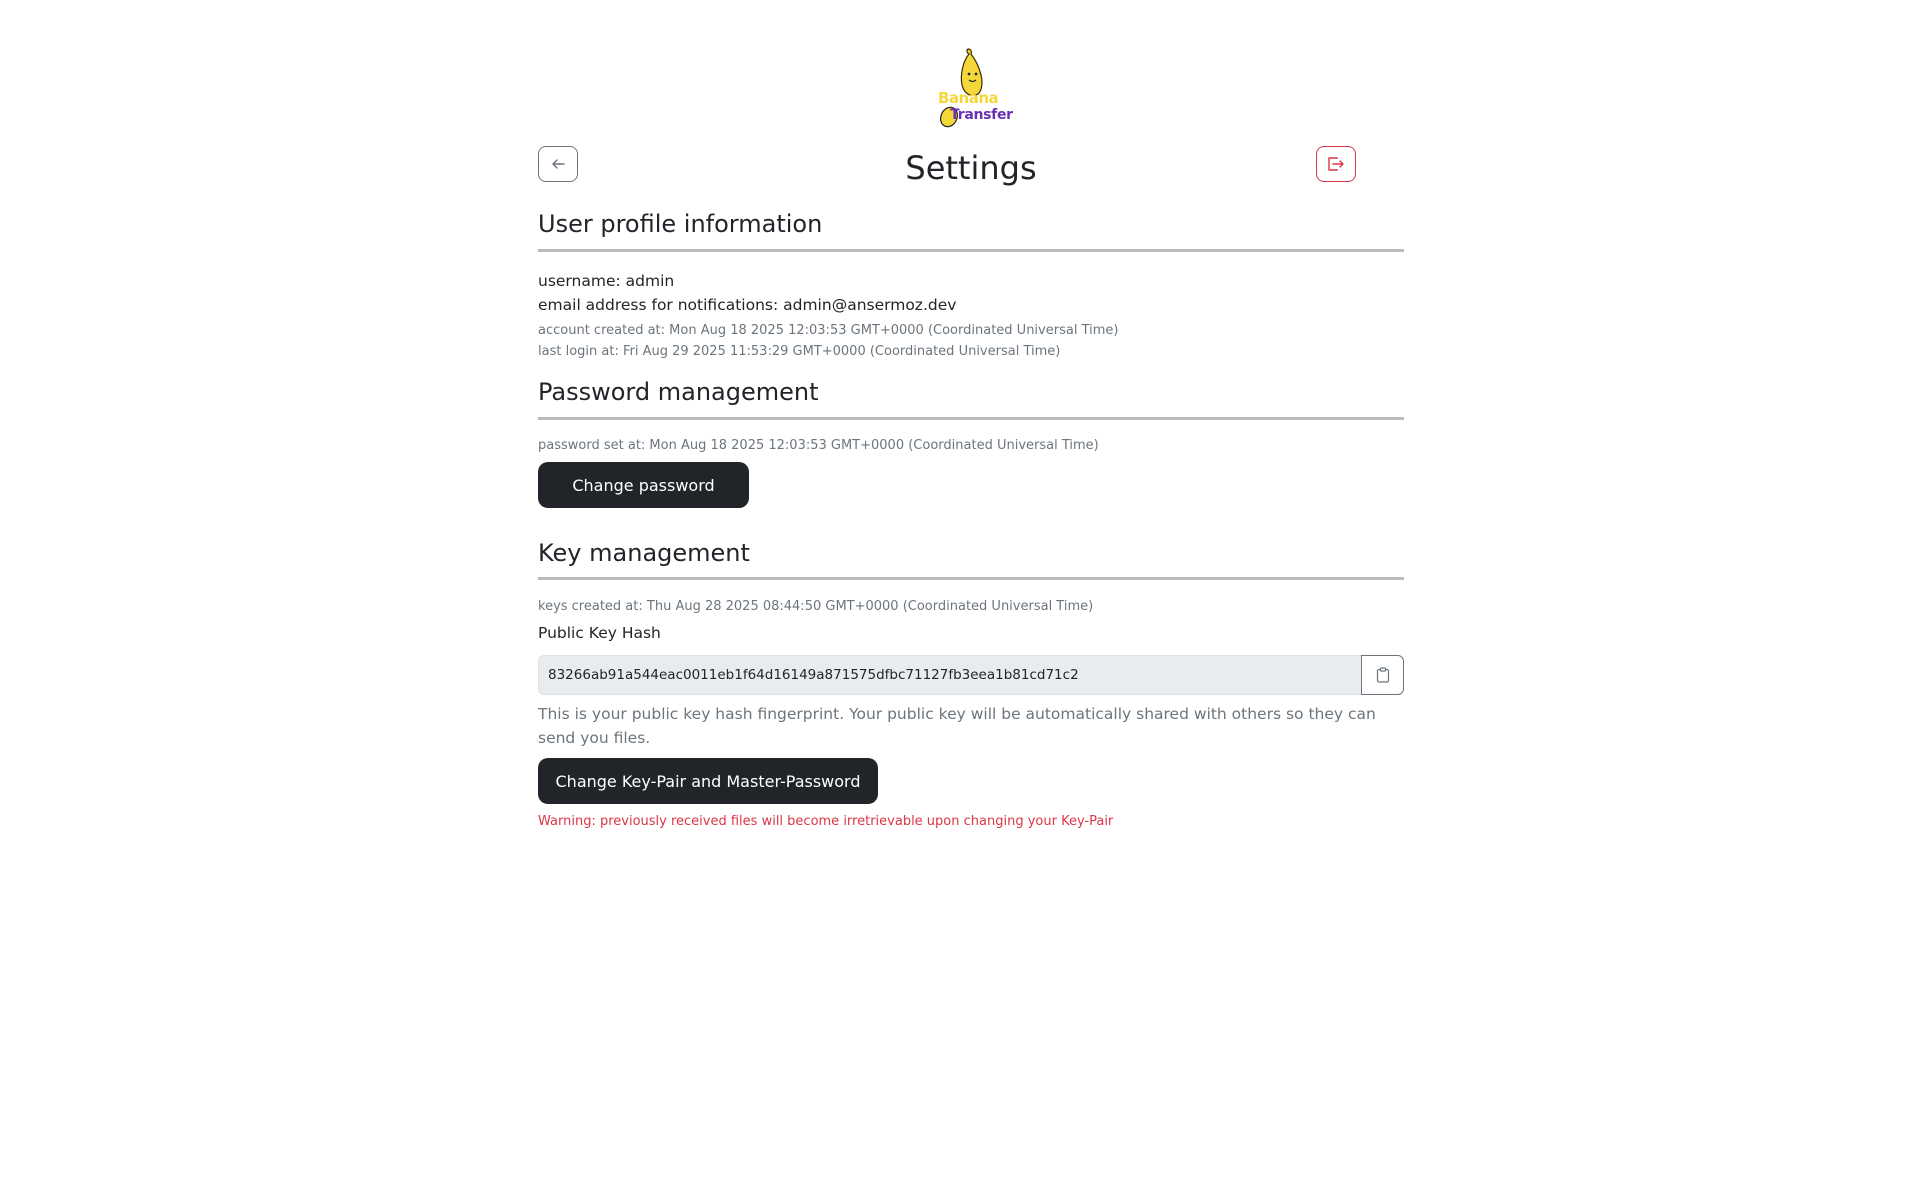 The width and height of the screenshot is (1920, 1200). What do you see at coordinates (971, 578) in the screenshot?
I see `key-divider` at bounding box center [971, 578].